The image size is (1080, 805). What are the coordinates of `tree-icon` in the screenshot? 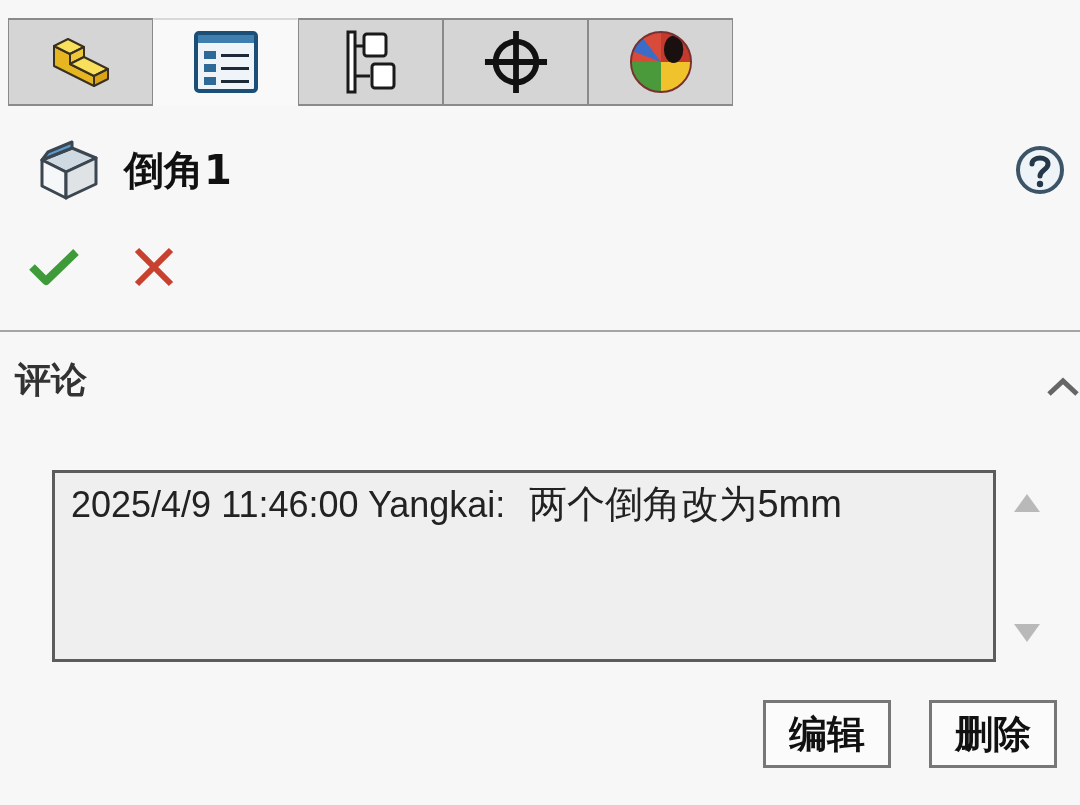 It's located at (370, 62).